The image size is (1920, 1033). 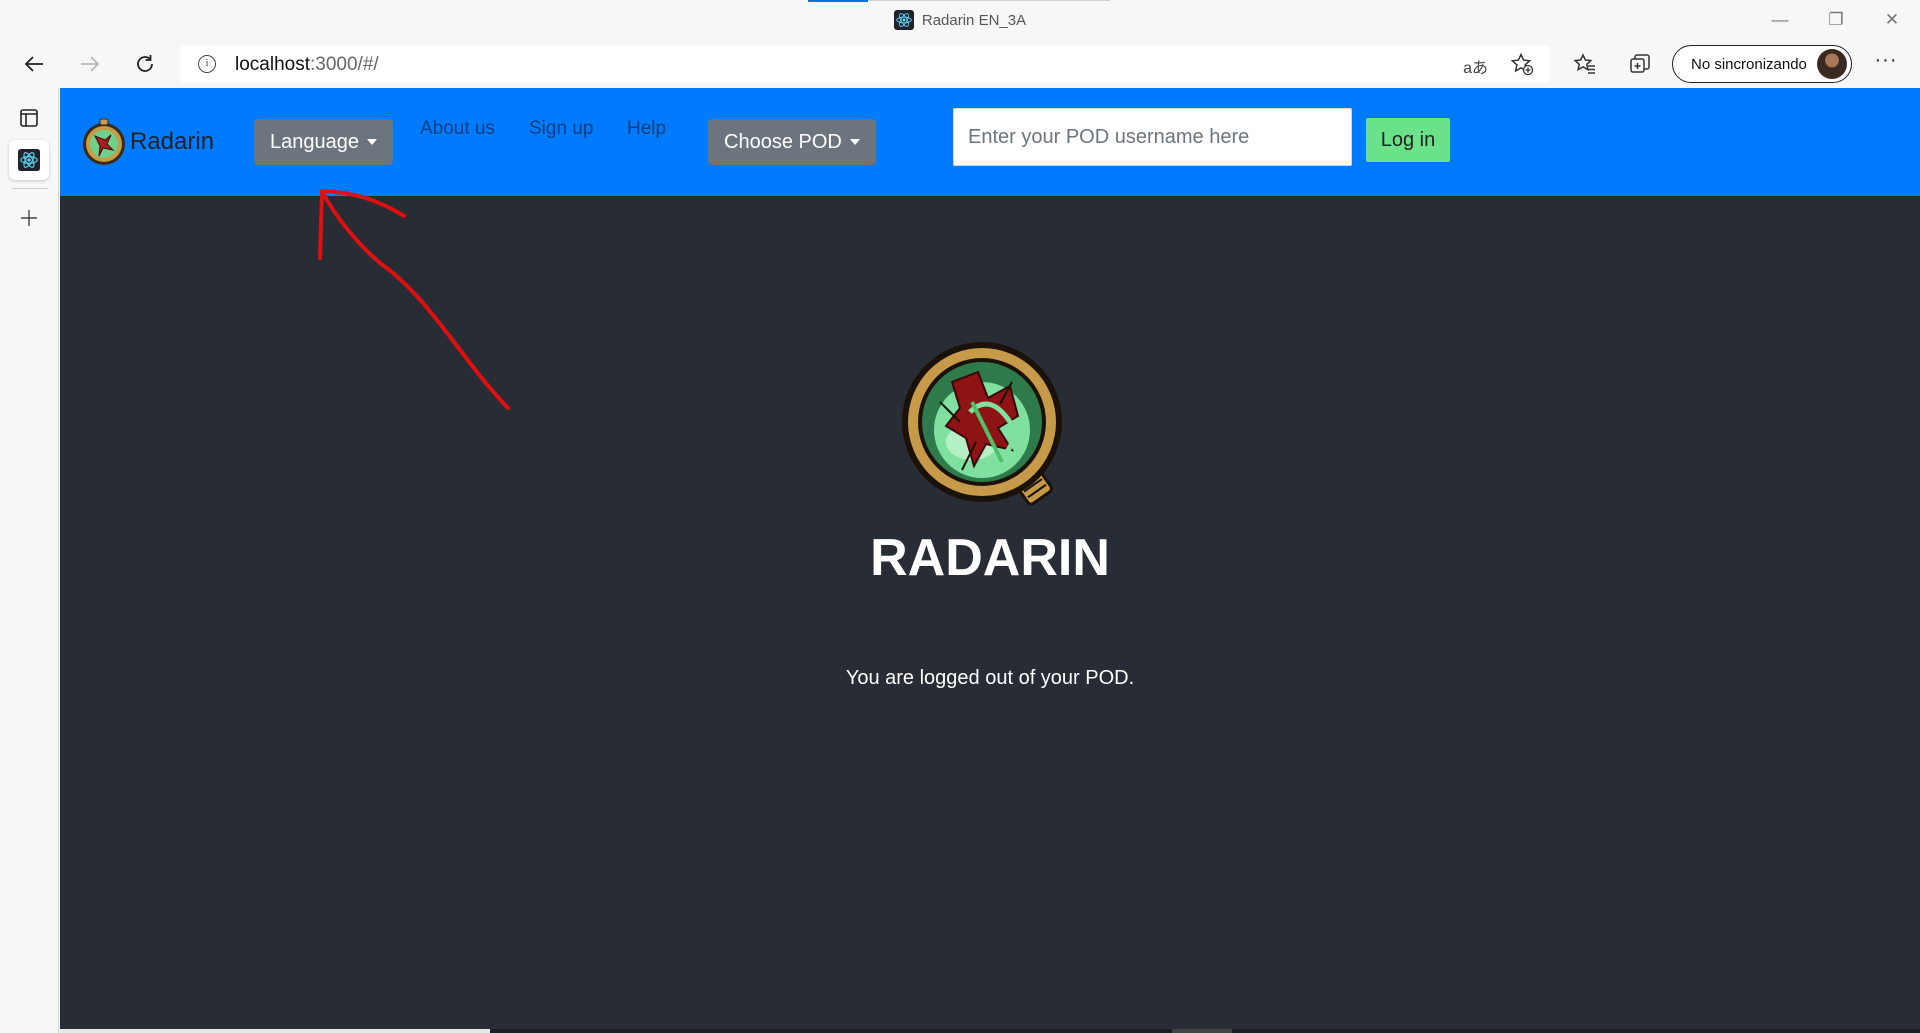 What do you see at coordinates (1640, 64) in the screenshot?
I see `collections-icon` at bounding box center [1640, 64].